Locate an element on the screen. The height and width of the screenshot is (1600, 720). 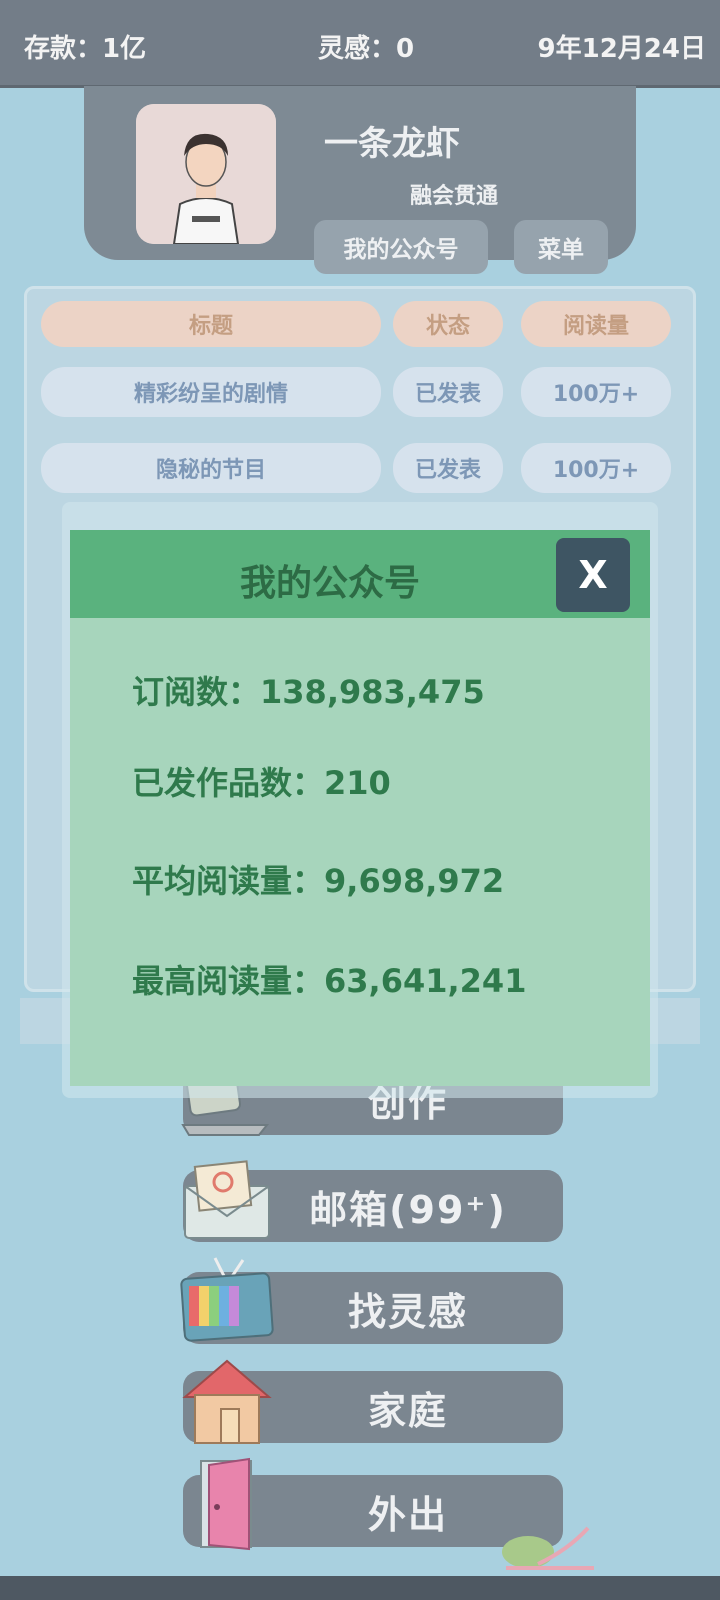
find-inspiration-label: 找灵感 is located at coordinates (407, 1311).